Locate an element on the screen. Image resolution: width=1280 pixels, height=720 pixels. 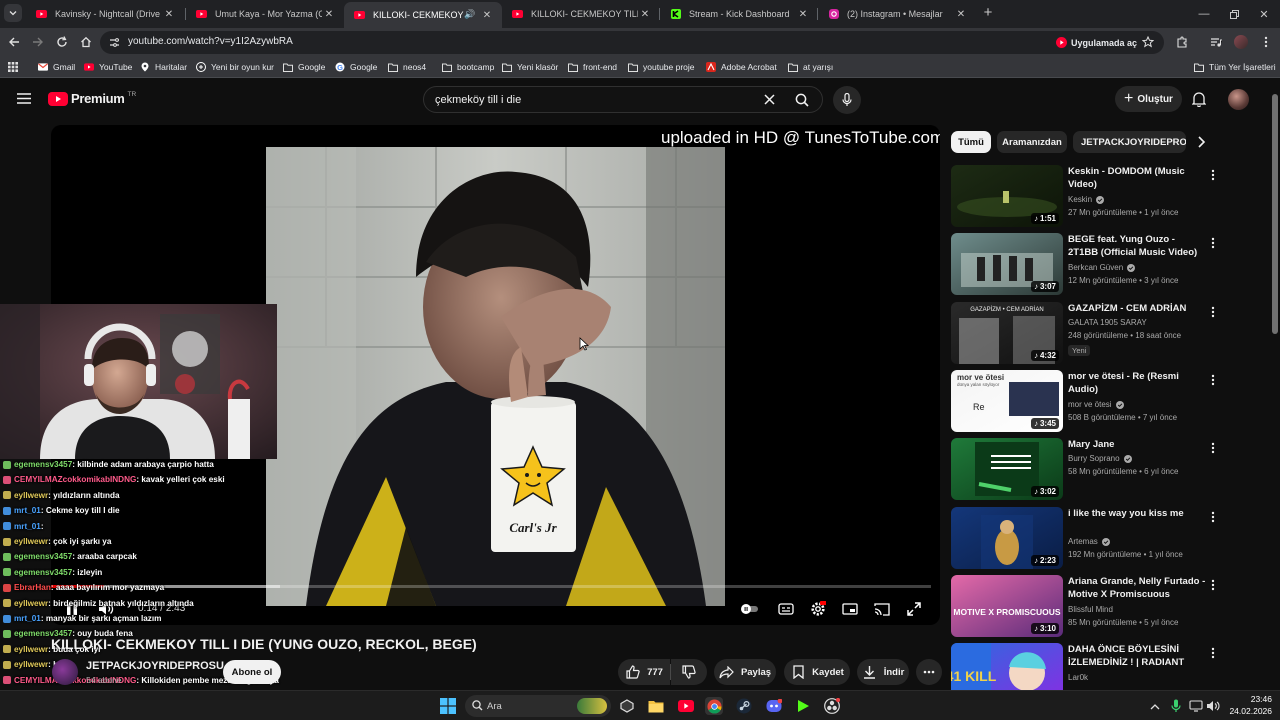
search-input: çekmeköy till i die is located at coordinates (478, 100).